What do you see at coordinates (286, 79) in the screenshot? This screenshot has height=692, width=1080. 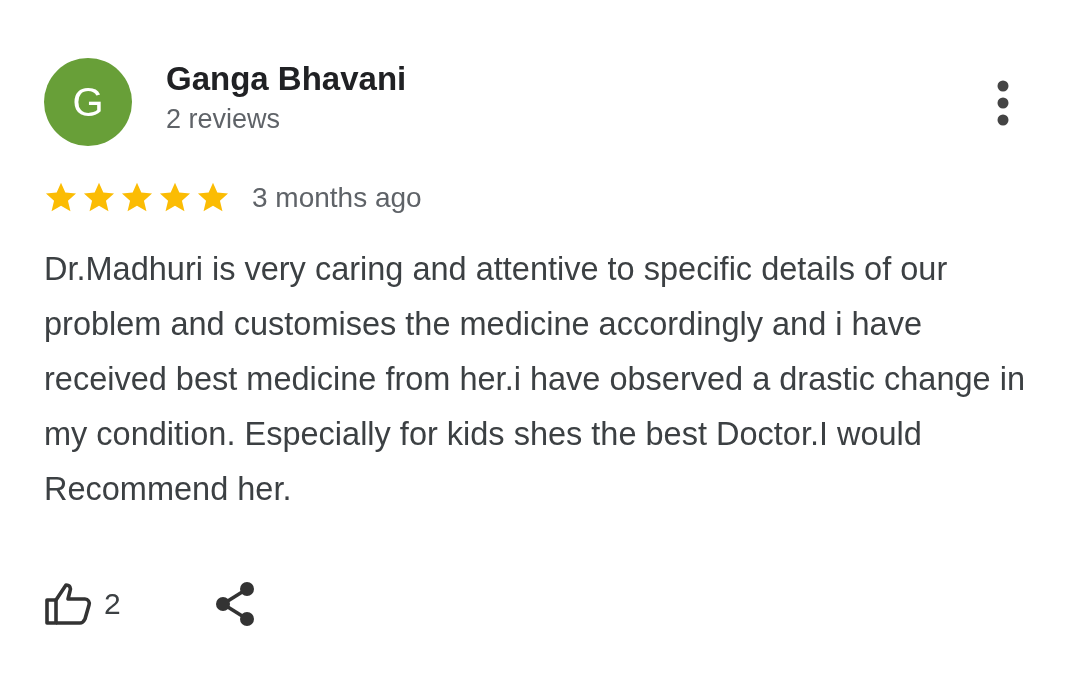 I see `reviewer-name: Ganga Bhavani` at bounding box center [286, 79].